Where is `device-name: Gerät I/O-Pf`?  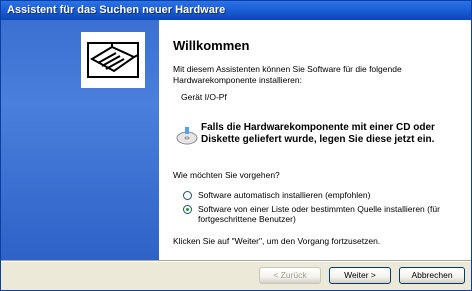 device-name: Gerät I/O-Pf is located at coordinates (204, 97).